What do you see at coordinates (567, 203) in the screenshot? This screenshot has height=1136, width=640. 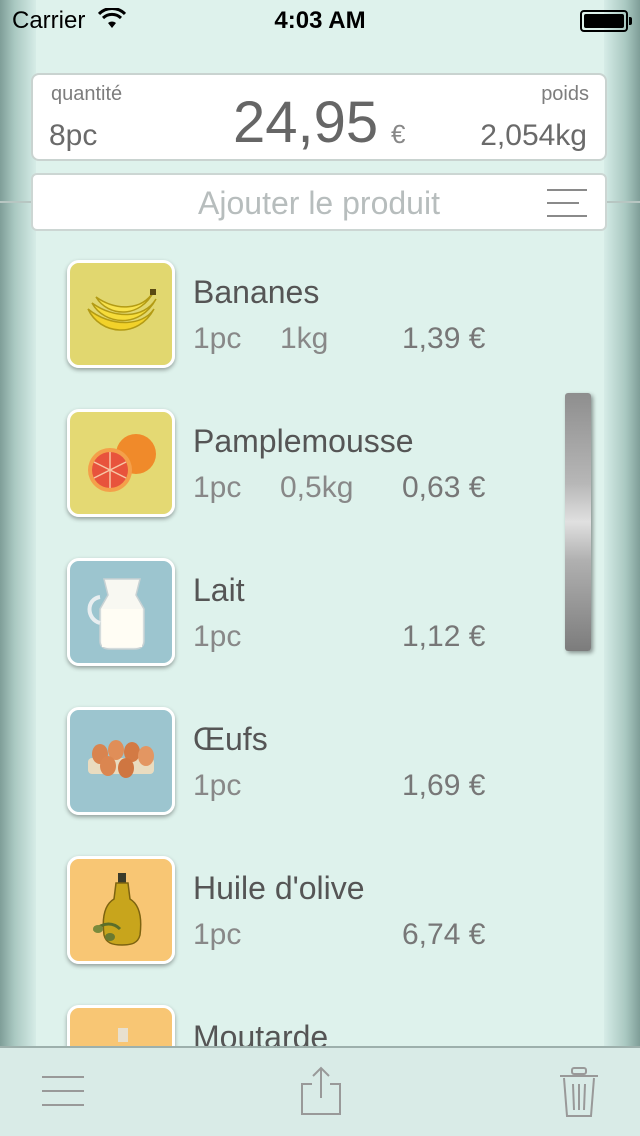 I see `list-options-icon` at bounding box center [567, 203].